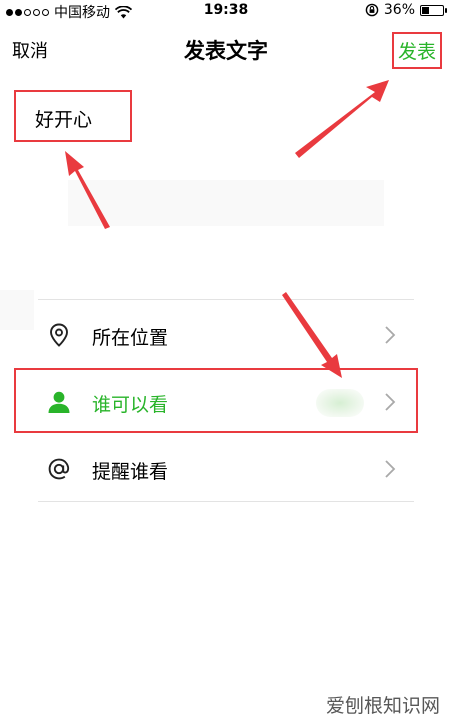  What do you see at coordinates (382, 706) in the screenshot?
I see `watermark-text: 爱刨根知识网` at bounding box center [382, 706].